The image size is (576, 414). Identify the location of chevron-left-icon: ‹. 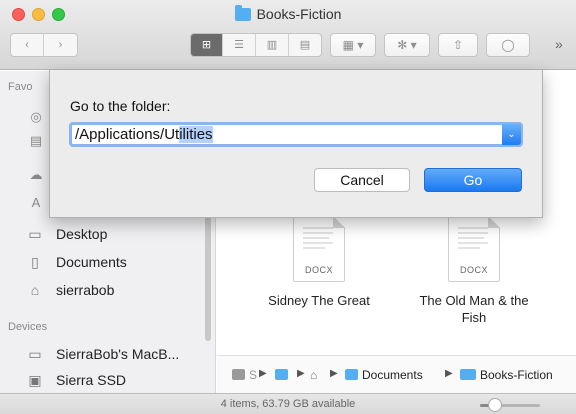
(27, 45).